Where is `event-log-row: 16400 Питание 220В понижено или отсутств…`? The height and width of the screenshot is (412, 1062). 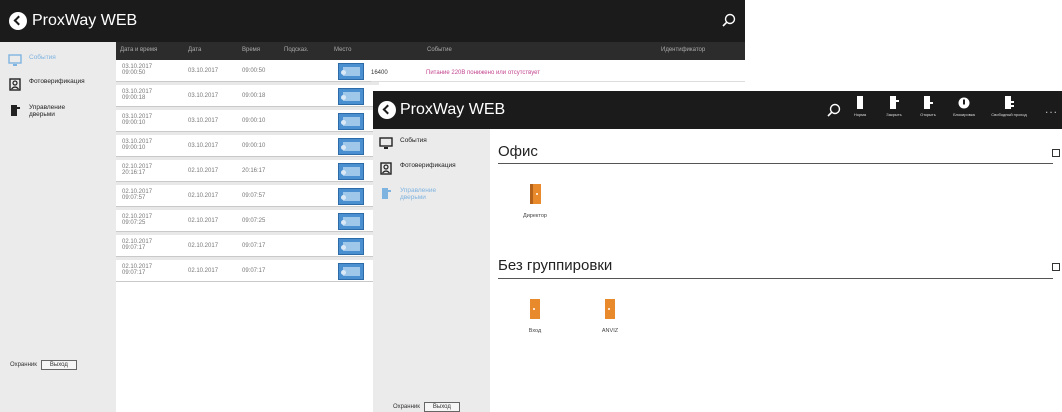
event-log-row: 16400 Питание 220В понижено или отсутств… is located at coordinates (558, 75).